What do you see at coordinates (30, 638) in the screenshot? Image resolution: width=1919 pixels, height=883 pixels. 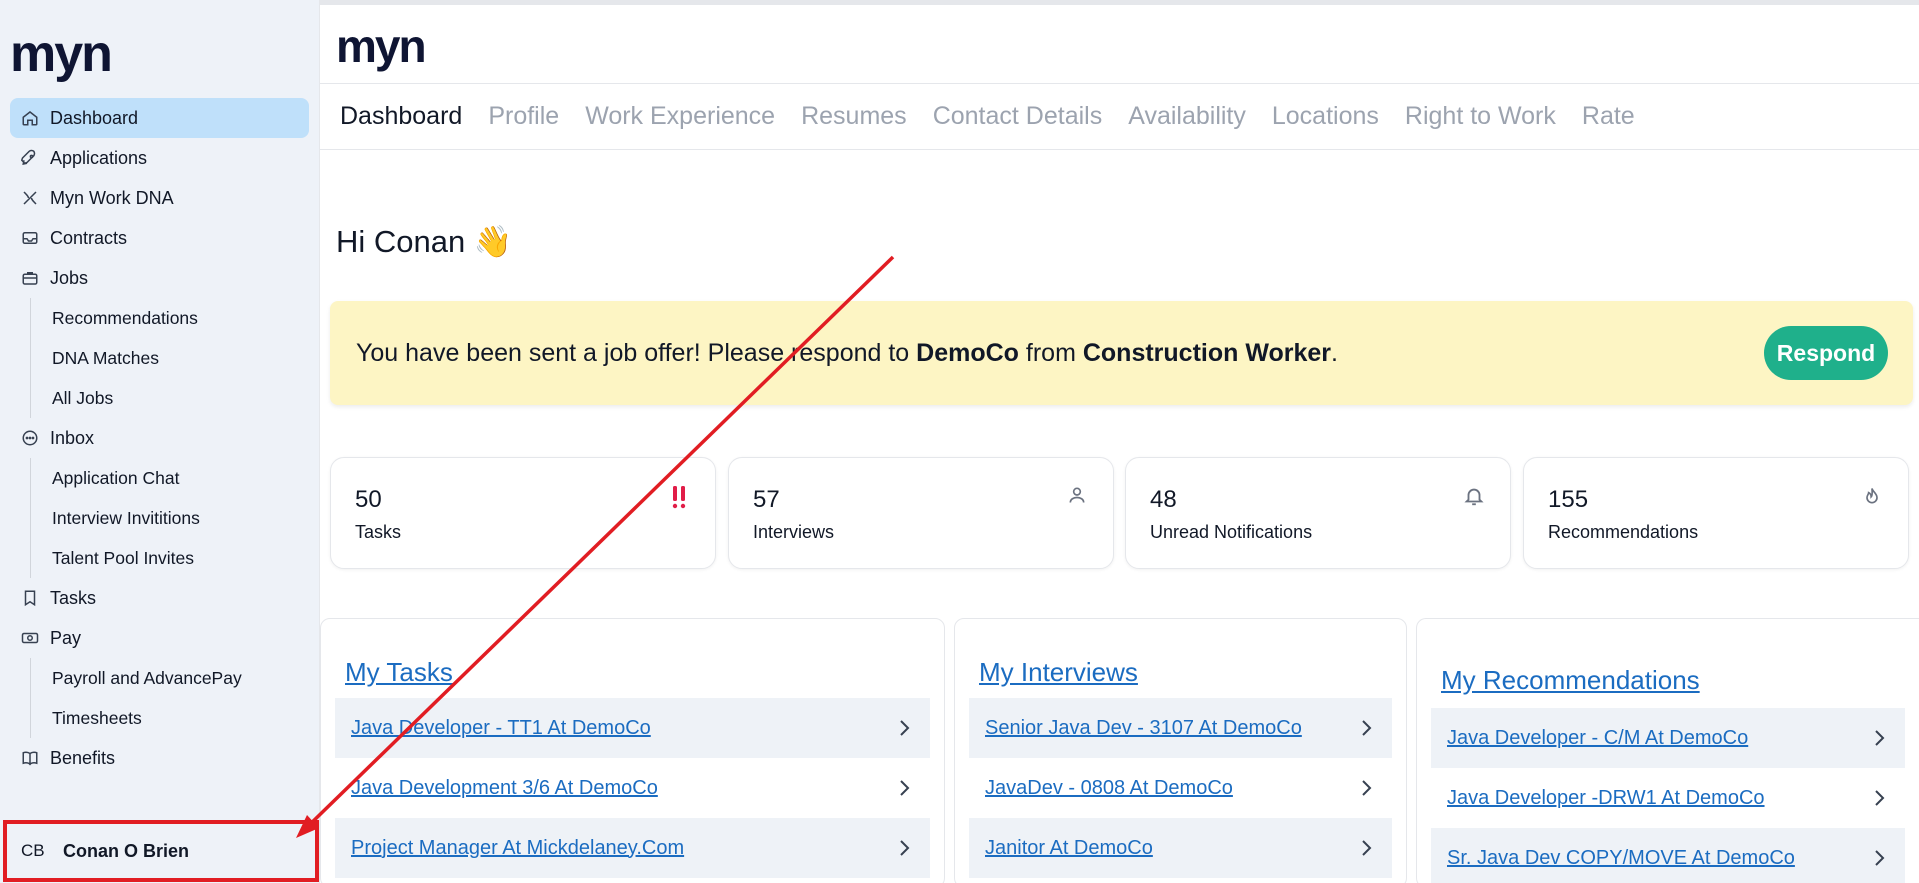 I see `money-icon` at bounding box center [30, 638].